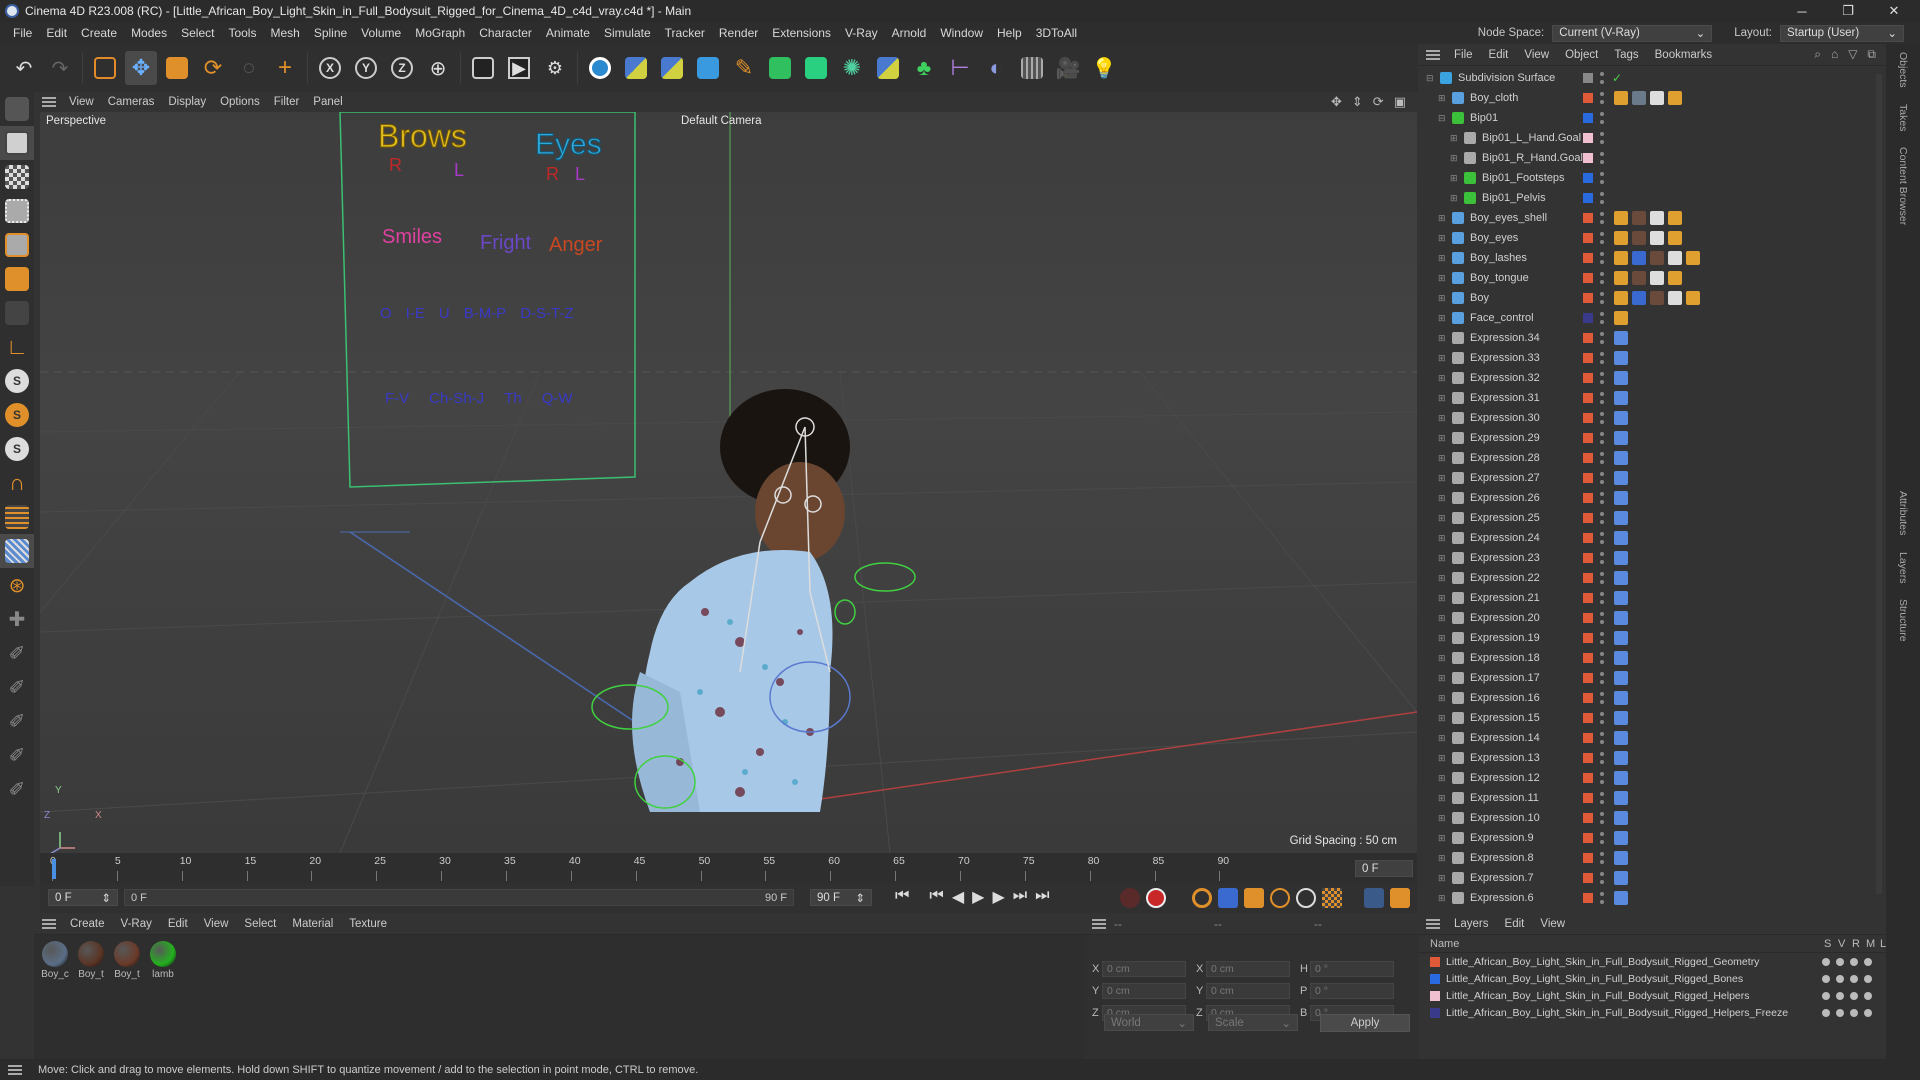 The height and width of the screenshot is (1080, 1920). What do you see at coordinates (54, 869) in the screenshot?
I see `playhead` at bounding box center [54, 869].